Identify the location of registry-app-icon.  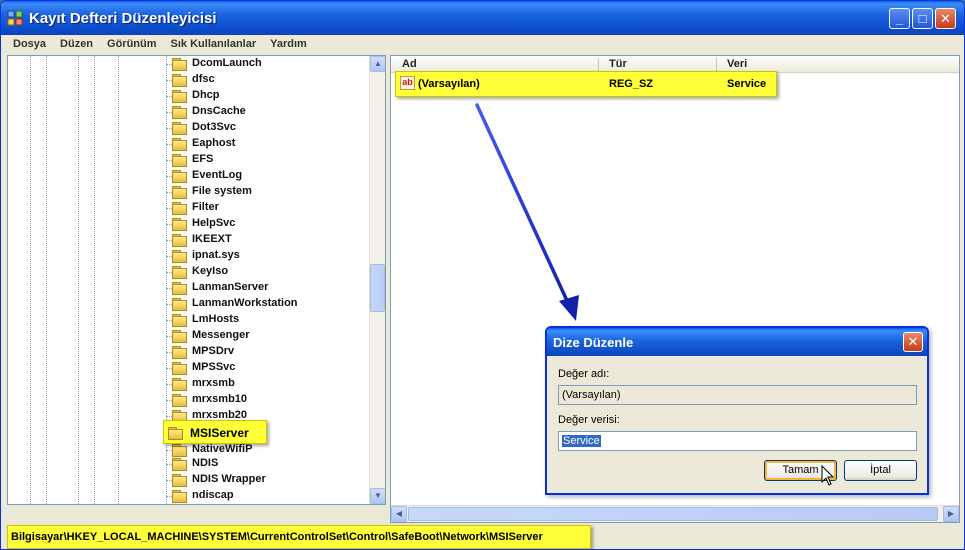
(15, 18).